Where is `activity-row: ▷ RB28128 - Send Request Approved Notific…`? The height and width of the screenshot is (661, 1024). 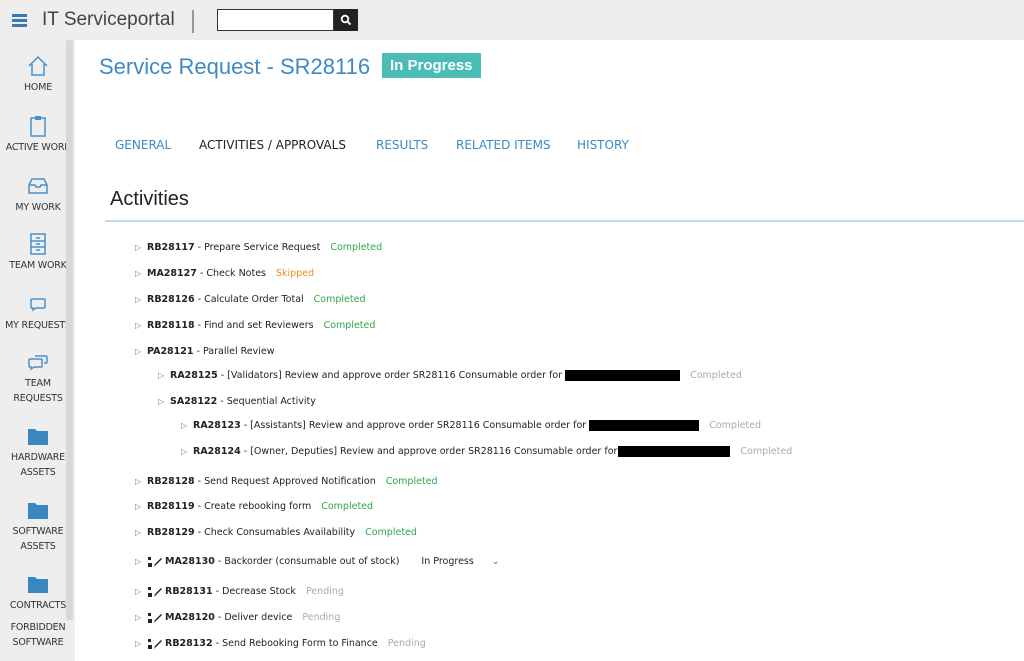 activity-row: ▷ RB28128 - Send Request Approved Notific… is located at coordinates (286, 482).